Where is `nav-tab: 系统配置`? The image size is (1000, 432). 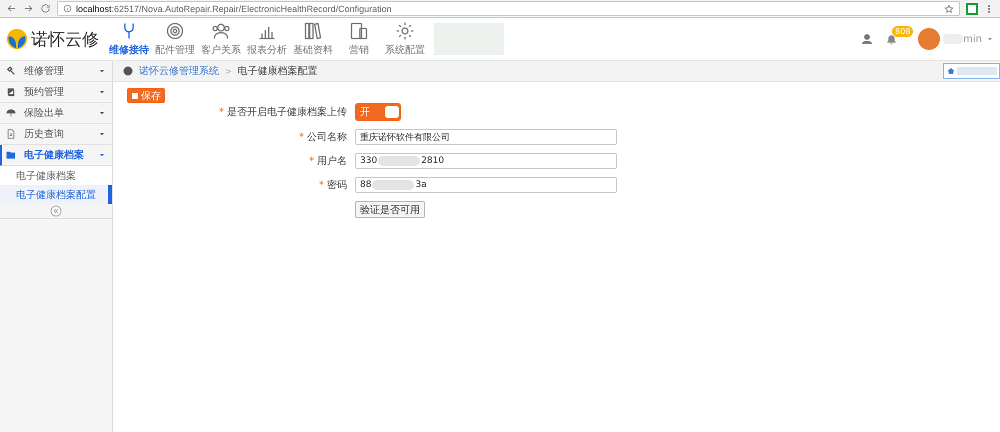 nav-tab: 系统配置 is located at coordinates (405, 39).